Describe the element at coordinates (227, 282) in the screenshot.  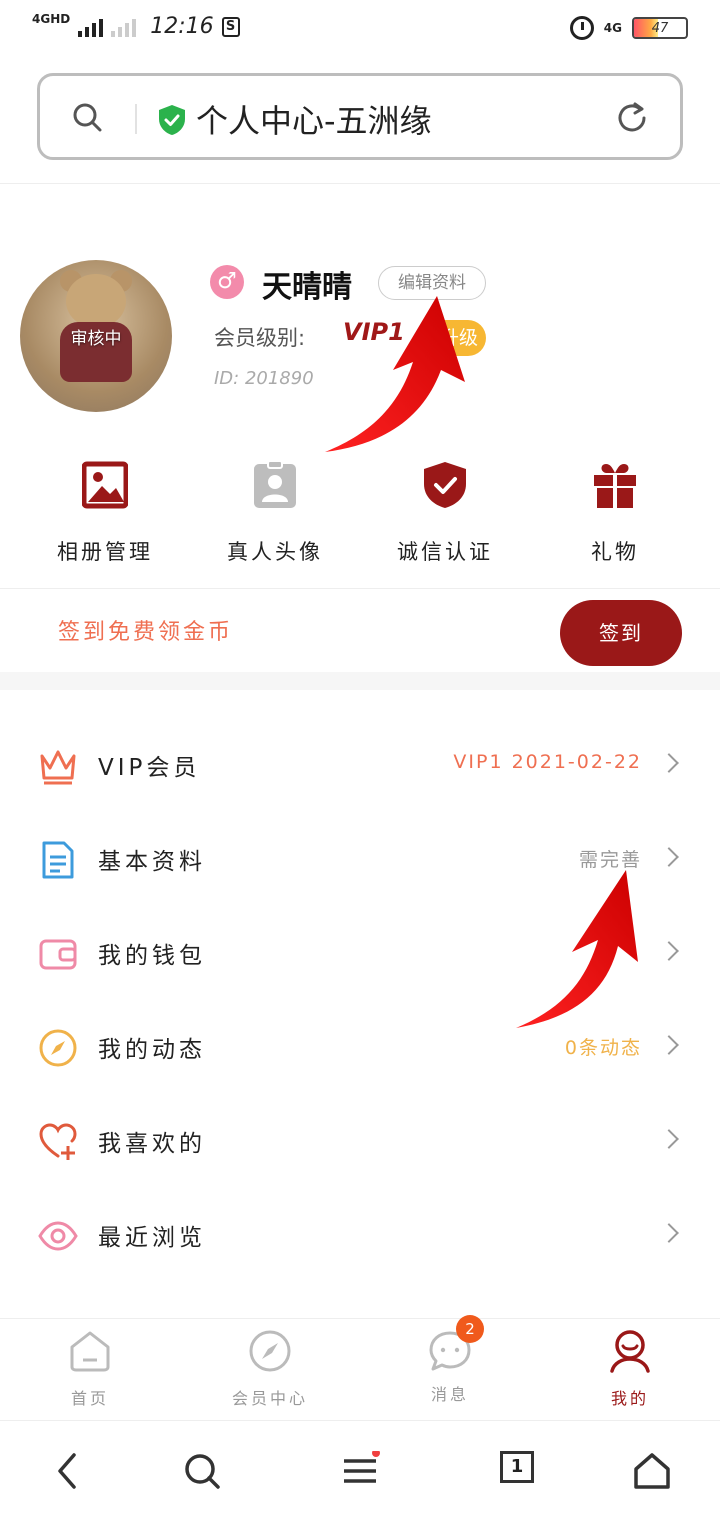
I see `male-gender-icon: ♂` at that location.